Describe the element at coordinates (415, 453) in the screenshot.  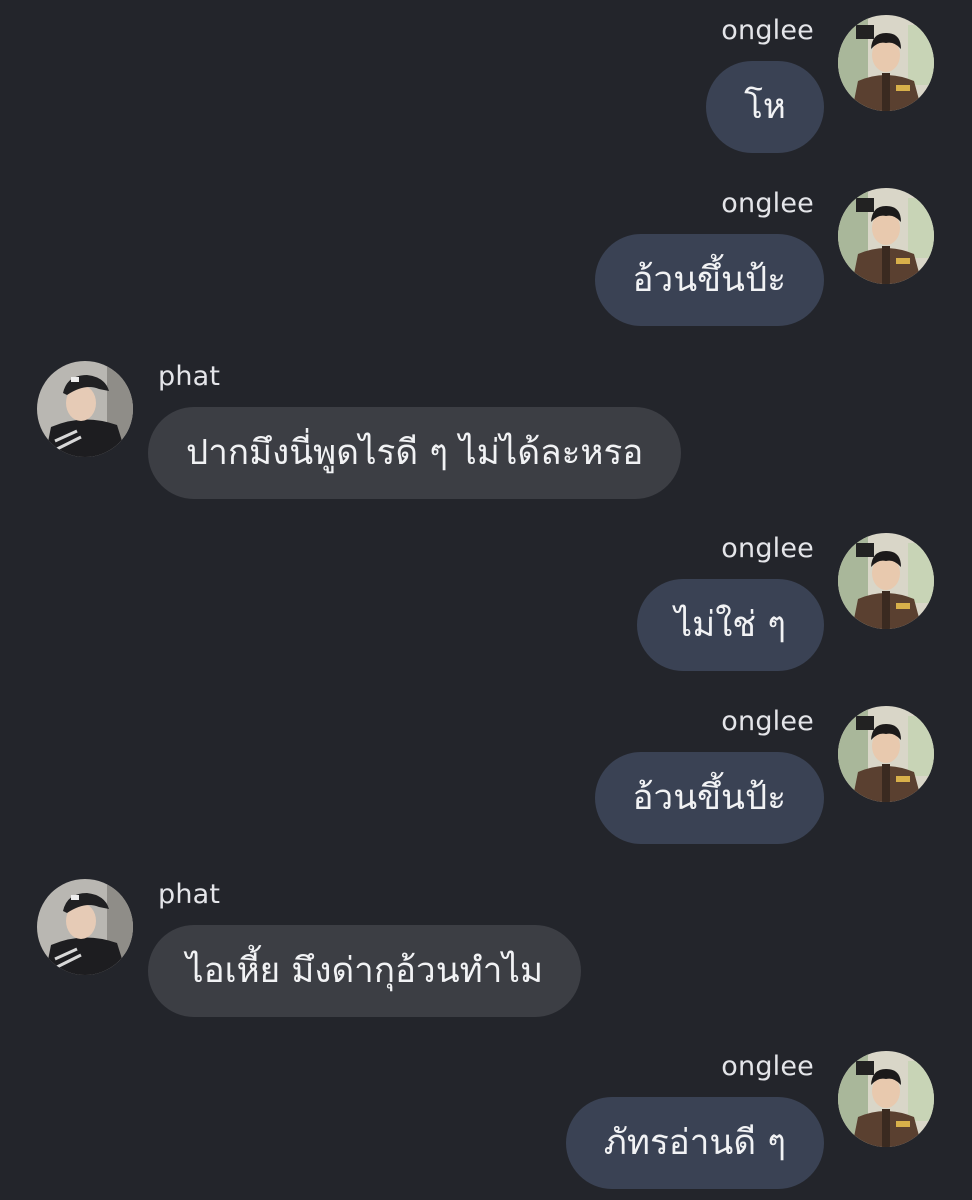
I see `message-bubble: ปากมึงนี่พูดไรดี ๆ ไม่ได้ละหรอ` at that location.